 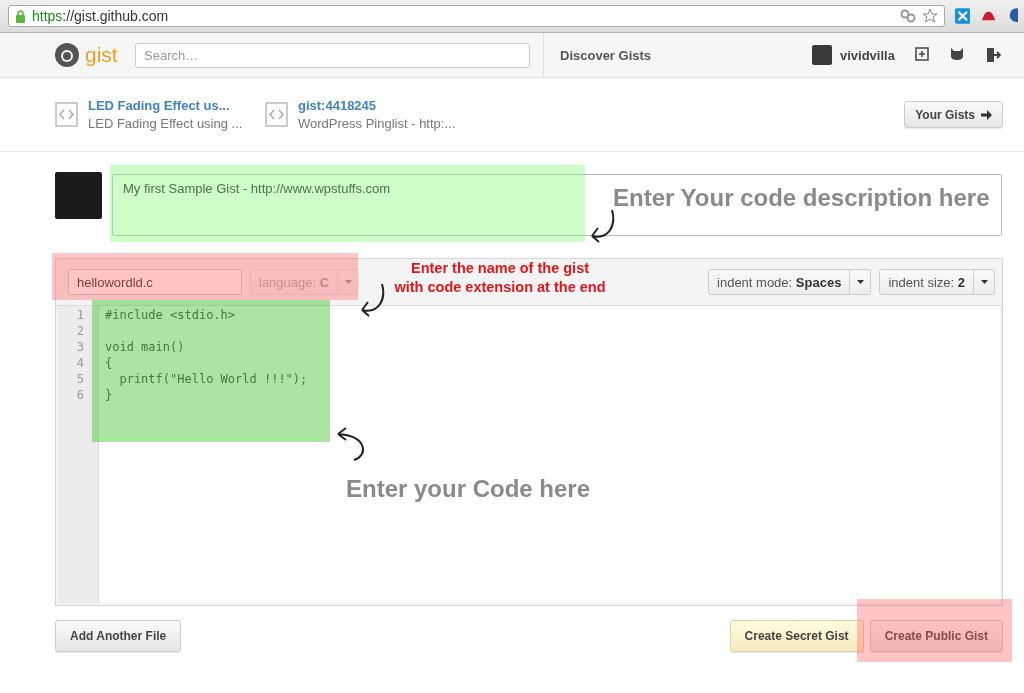 What do you see at coordinates (930, 16) in the screenshot?
I see `star-icon` at bounding box center [930, 16].